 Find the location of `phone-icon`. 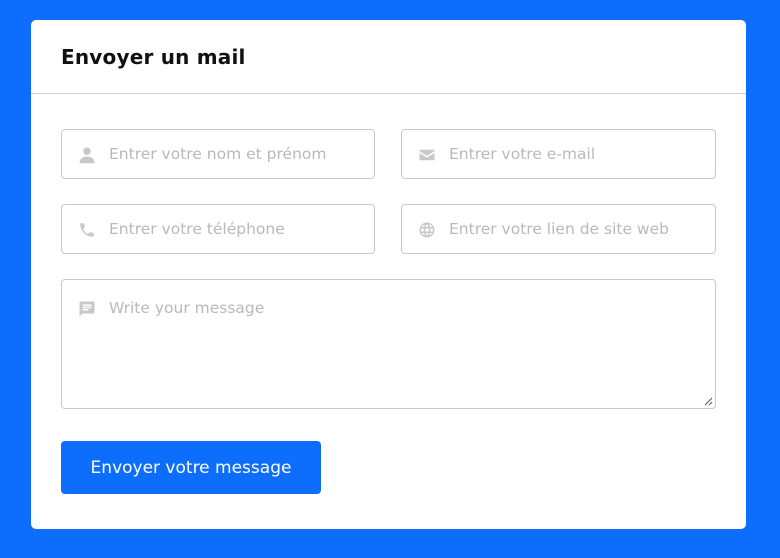

phone-icon is located at coordinates (87, 230).